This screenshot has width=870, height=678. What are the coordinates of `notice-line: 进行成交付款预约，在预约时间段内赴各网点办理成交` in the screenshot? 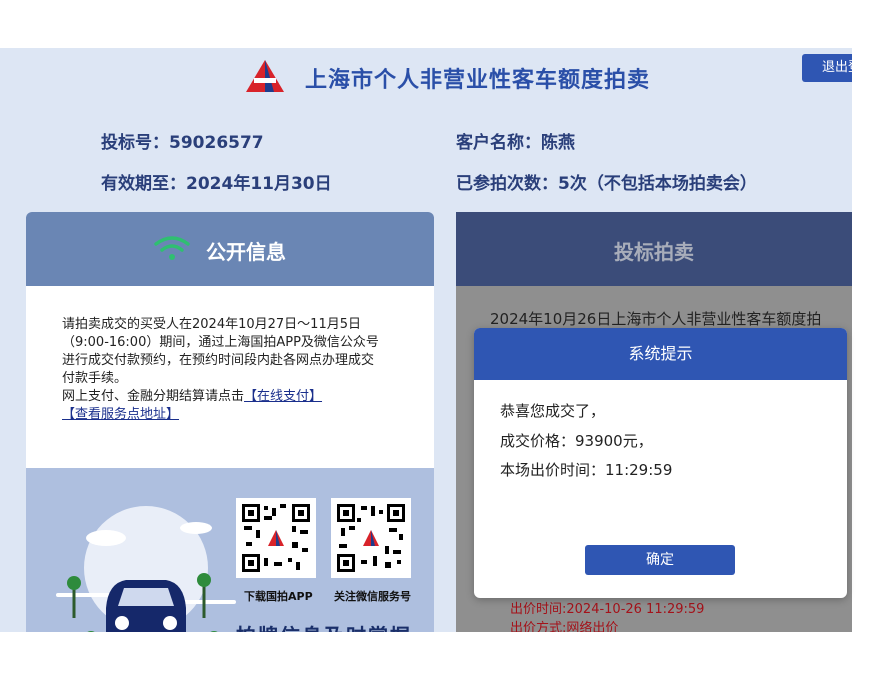 It's located at (218, 360).